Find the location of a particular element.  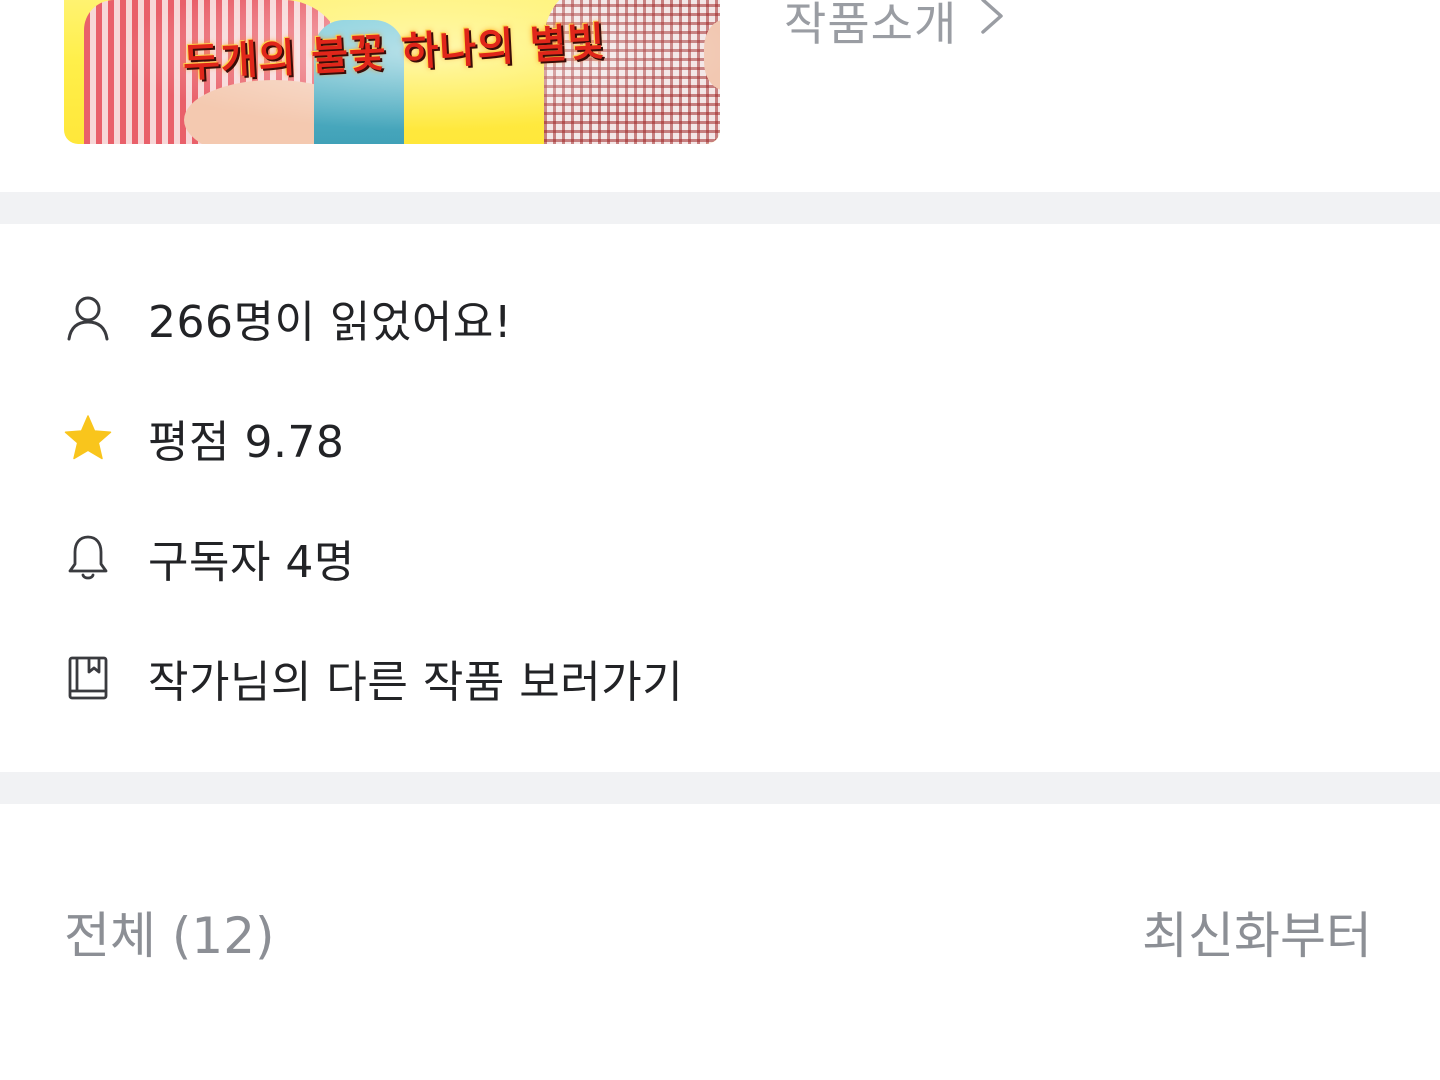

intro-link-label: 작품소개 is located at coordinates (871, 25).